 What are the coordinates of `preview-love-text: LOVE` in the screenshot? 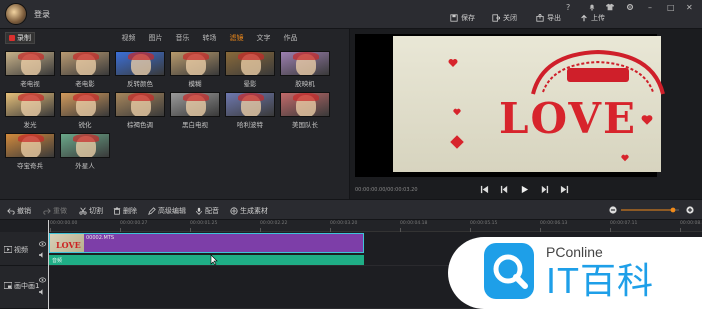 It's located at (568, 118).